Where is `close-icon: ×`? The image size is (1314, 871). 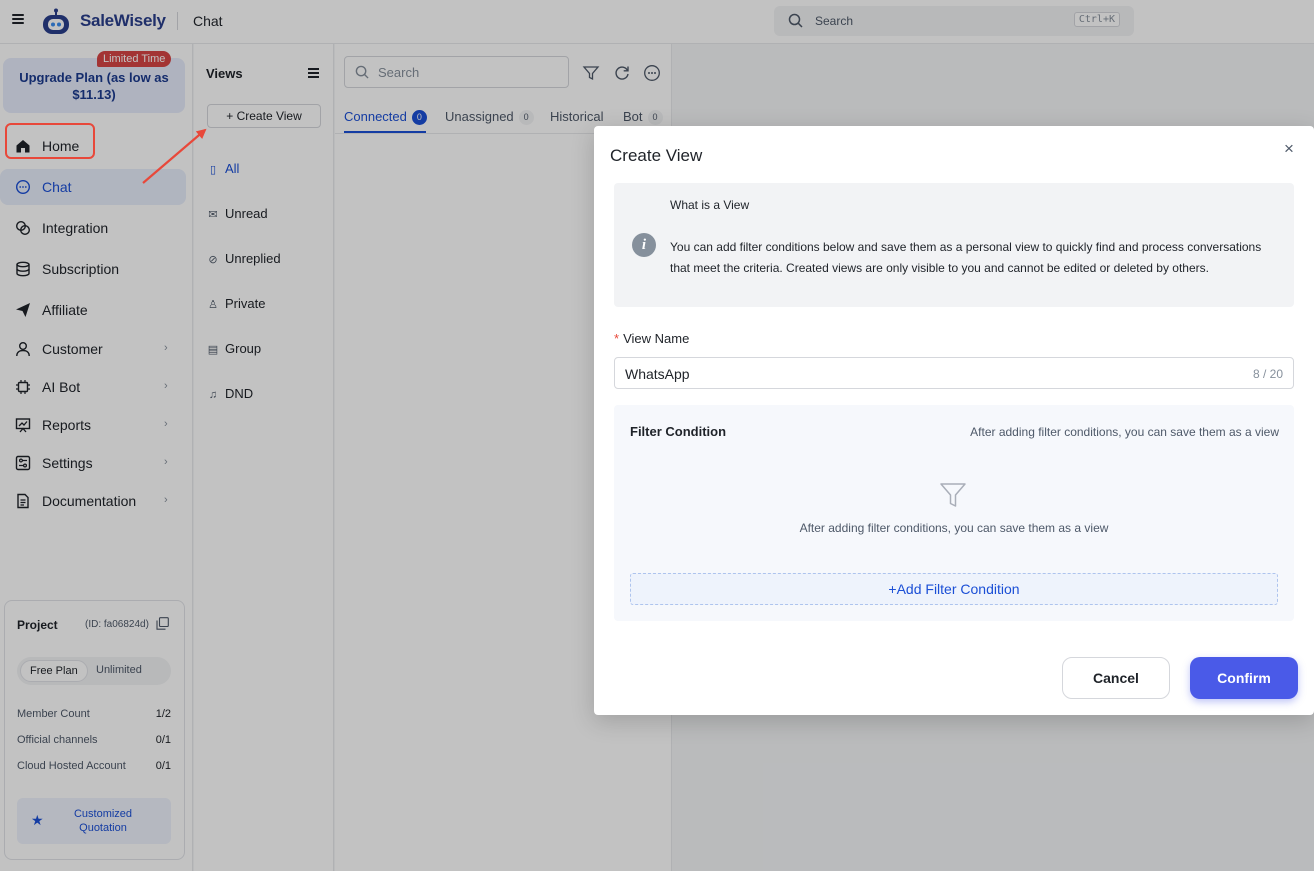 close-icon: × is located at coordinates (1289, 148).